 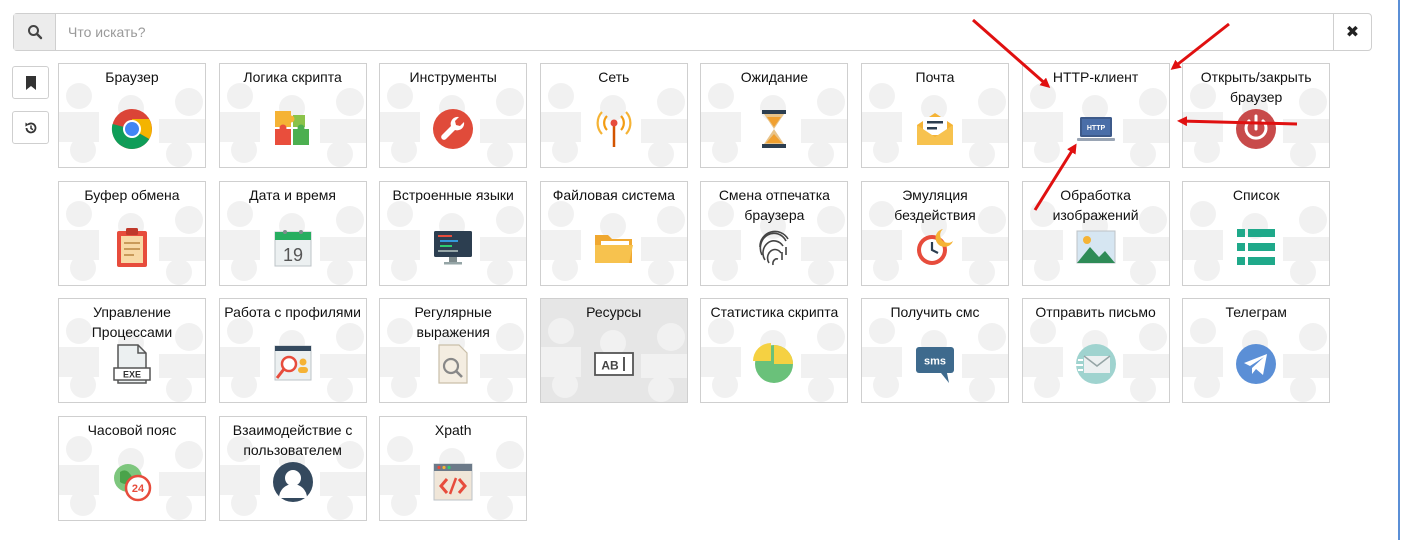 I want to click on sms-icon: sms, so click(x=935, y=364).